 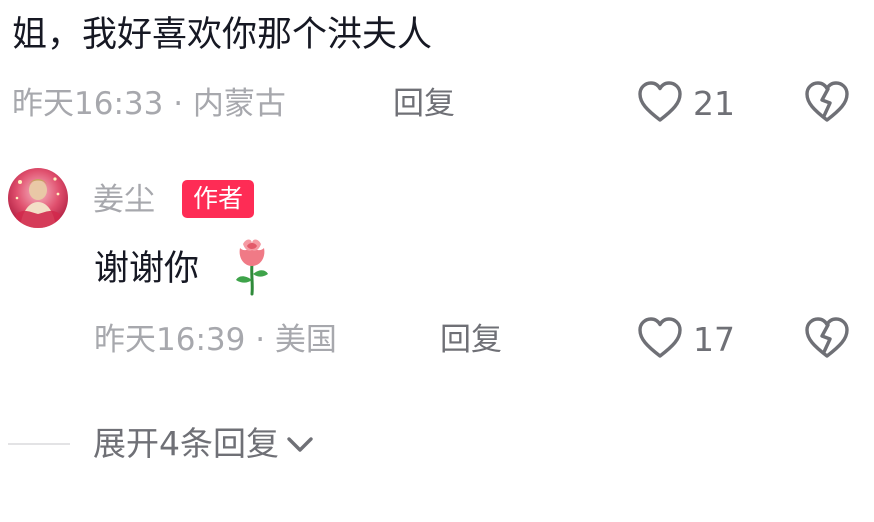 What do you see at coordinates (424, 104) in the screenshot?
I see `comment-reply-button: 回复` at bounding box center [424, 104].